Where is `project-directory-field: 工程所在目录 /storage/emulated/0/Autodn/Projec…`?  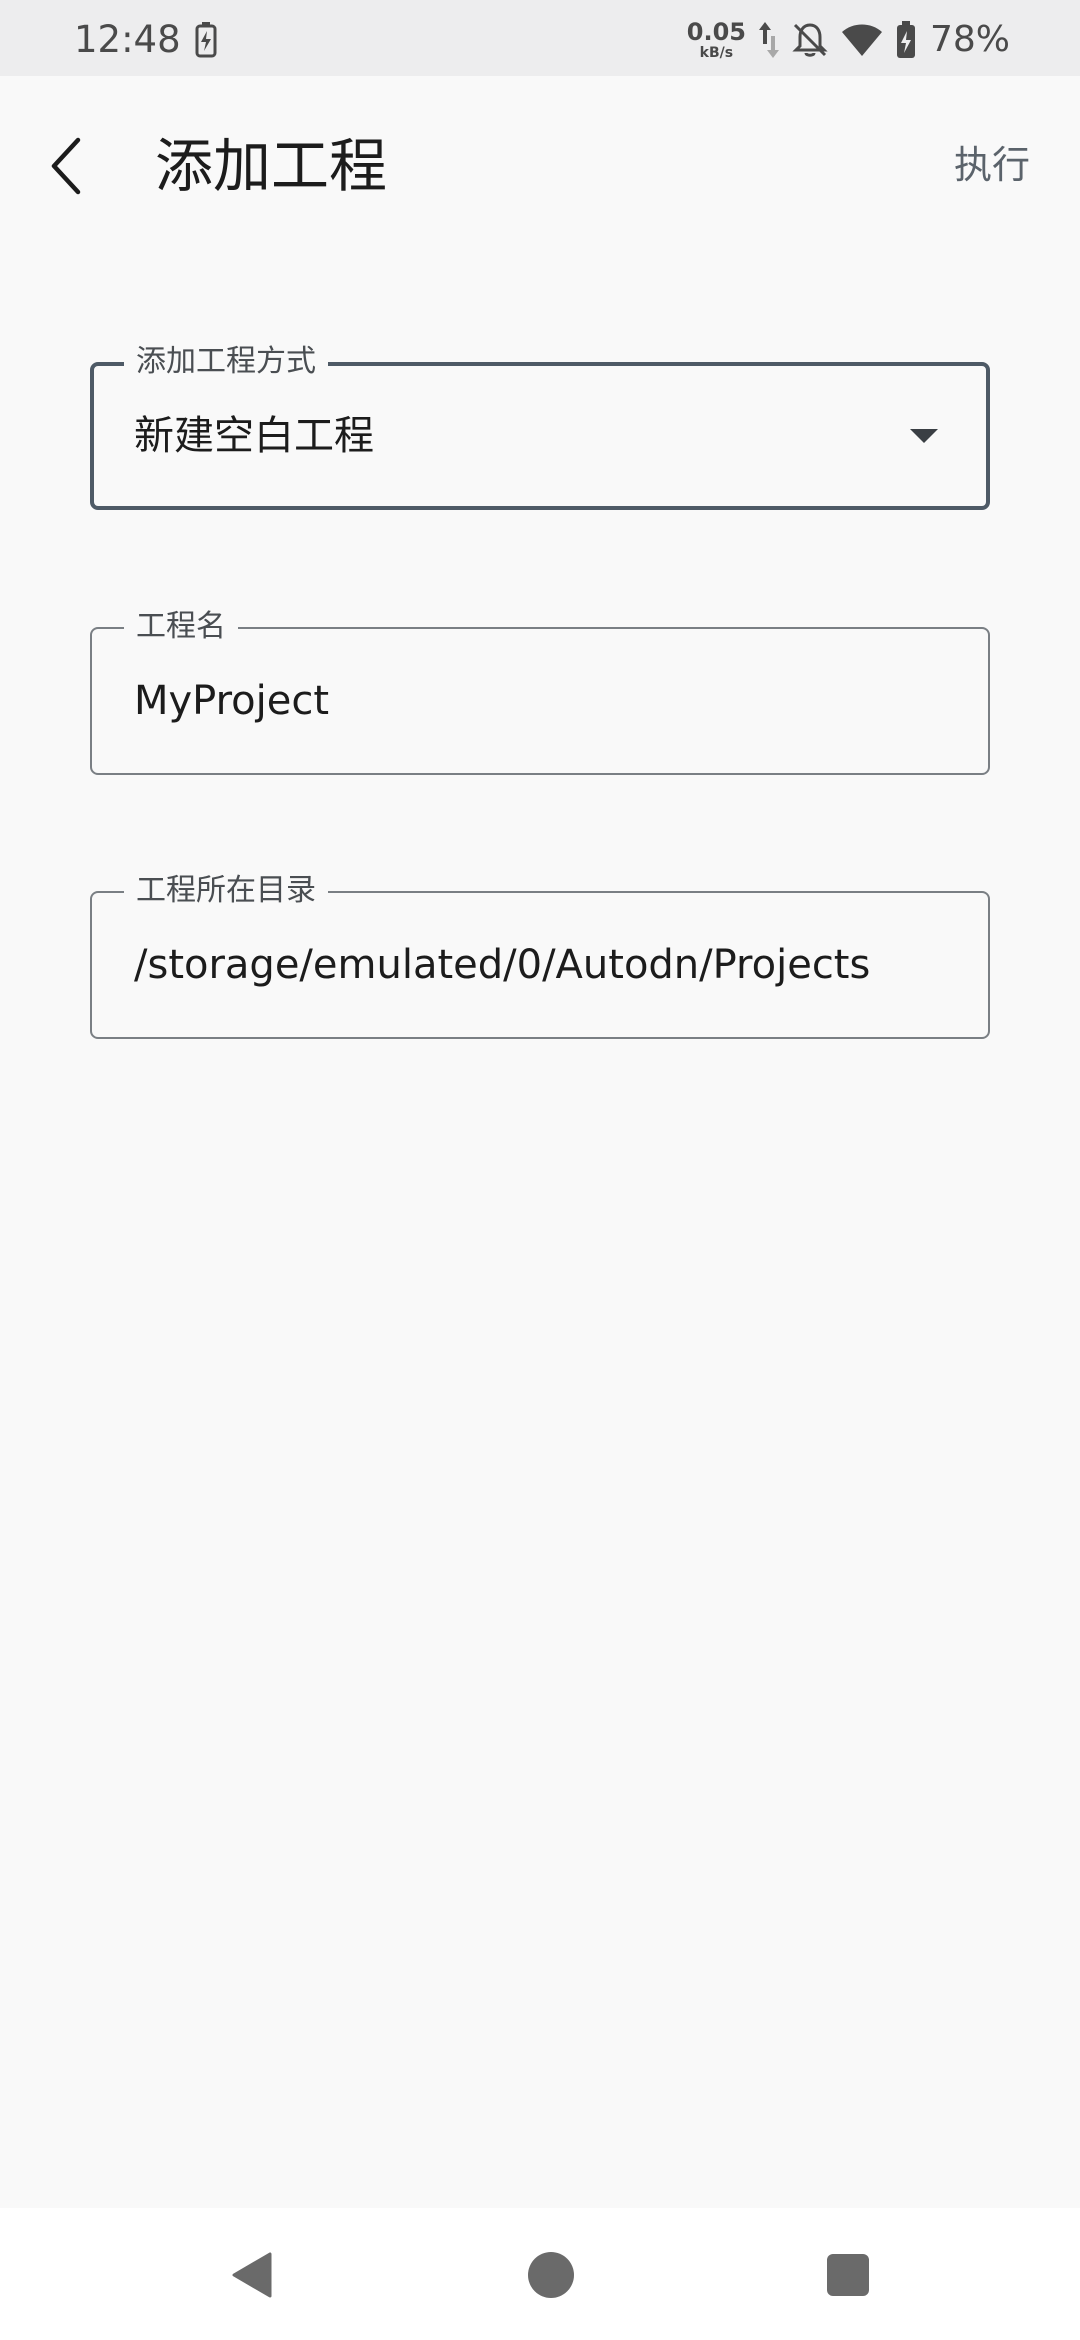 project-directory-field: 工程所在目录 /storage/emulated/0/Autodn/Projec… is located at coordinates (540, 956).